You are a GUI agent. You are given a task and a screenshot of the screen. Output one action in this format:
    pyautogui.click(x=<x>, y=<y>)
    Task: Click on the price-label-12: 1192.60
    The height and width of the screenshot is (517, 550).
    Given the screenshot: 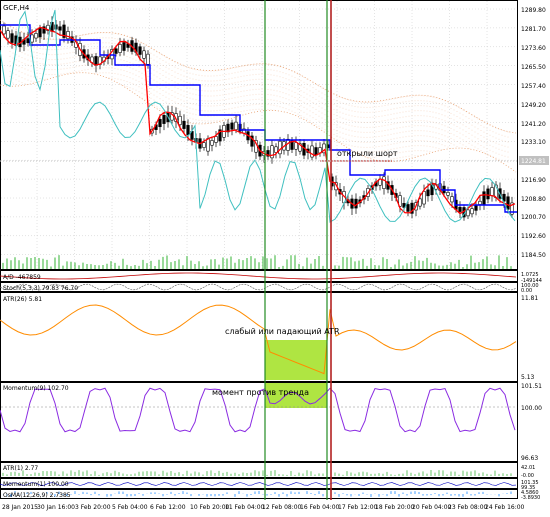 What is the action you would take?
    pyautogui.click(x=533, y=236)
    